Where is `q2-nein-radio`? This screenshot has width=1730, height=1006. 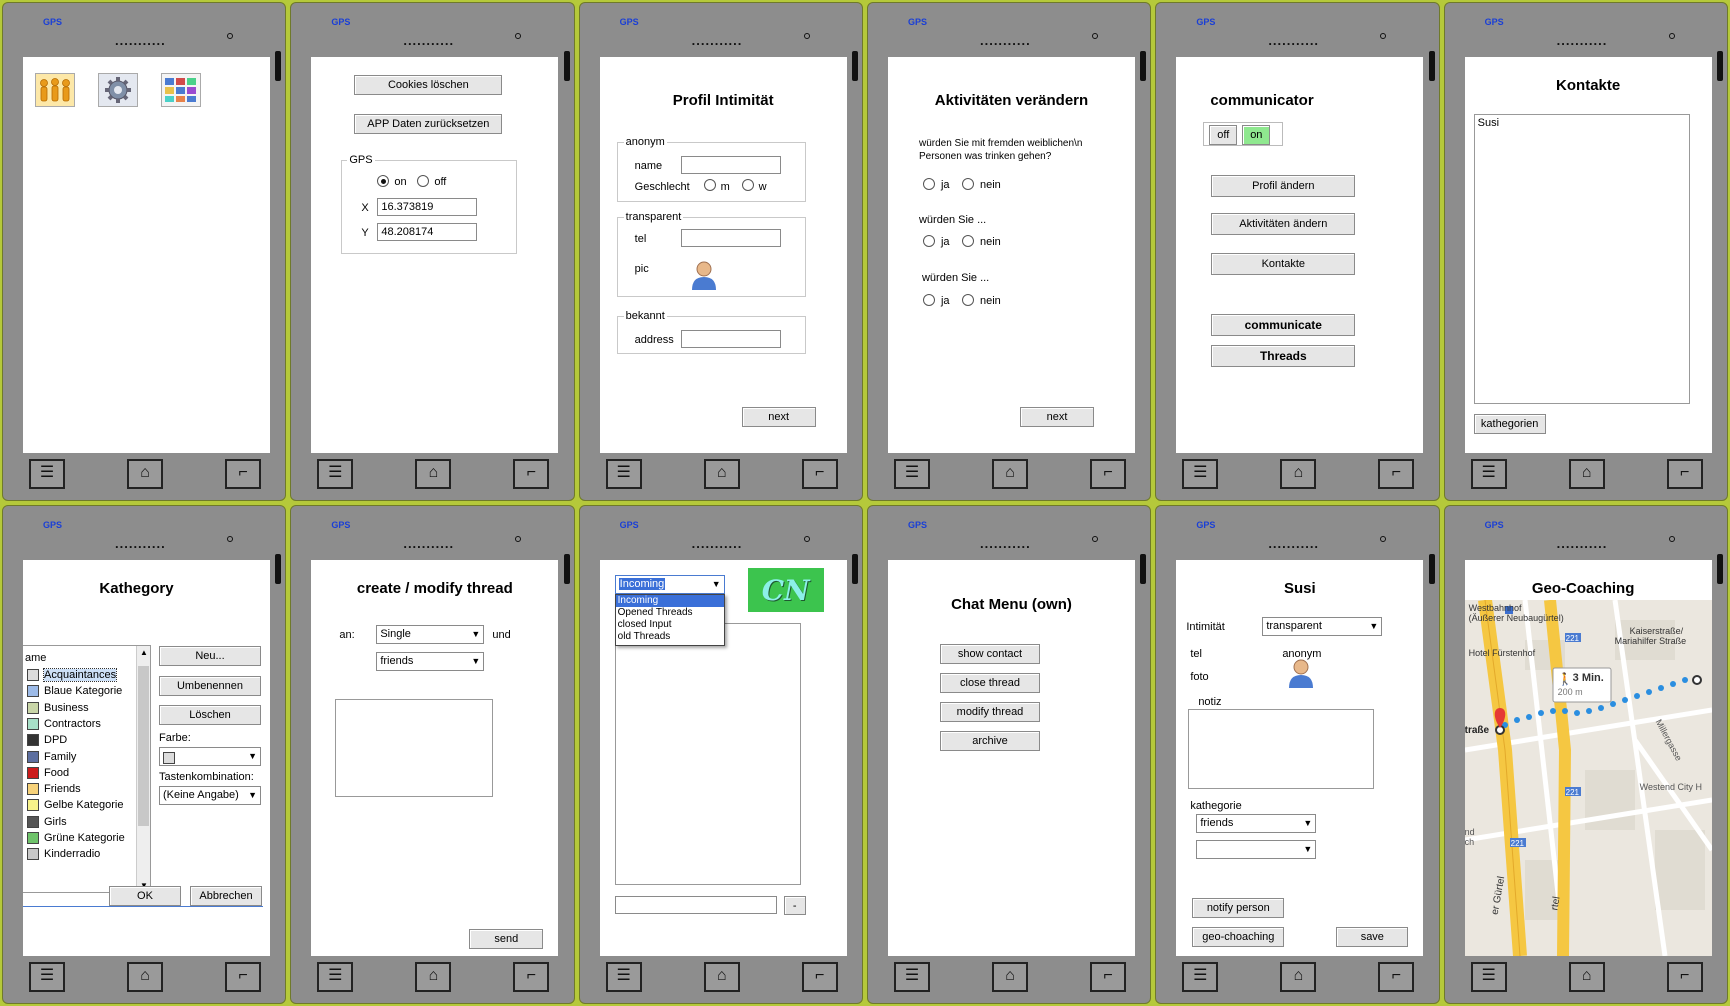
q2-nein-radio is located at coordinates (967, 241).